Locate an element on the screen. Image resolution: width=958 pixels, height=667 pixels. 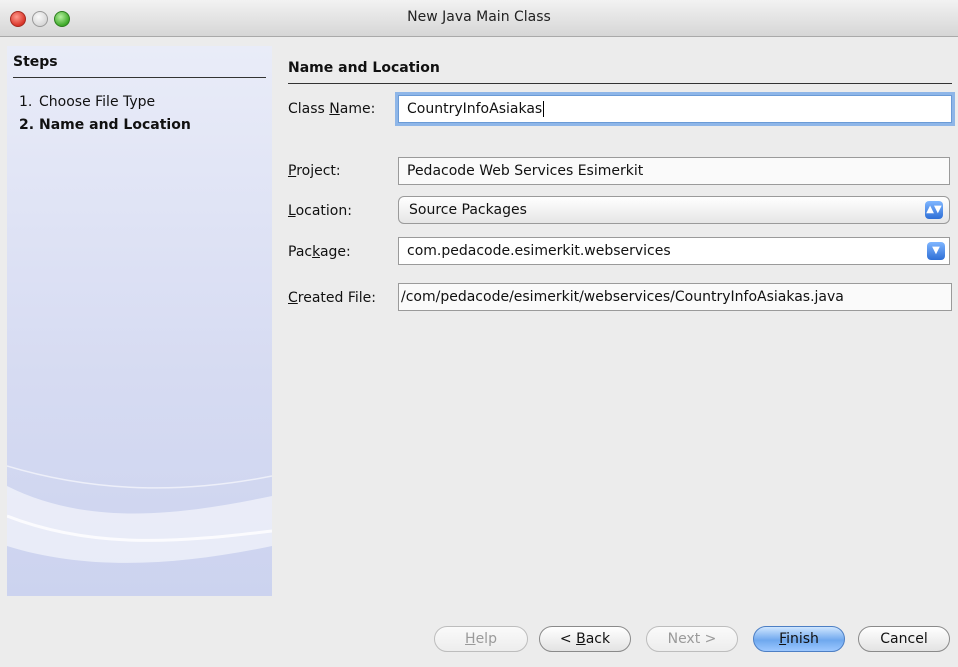
step-number: 2. is located at coordinates (27, 125).